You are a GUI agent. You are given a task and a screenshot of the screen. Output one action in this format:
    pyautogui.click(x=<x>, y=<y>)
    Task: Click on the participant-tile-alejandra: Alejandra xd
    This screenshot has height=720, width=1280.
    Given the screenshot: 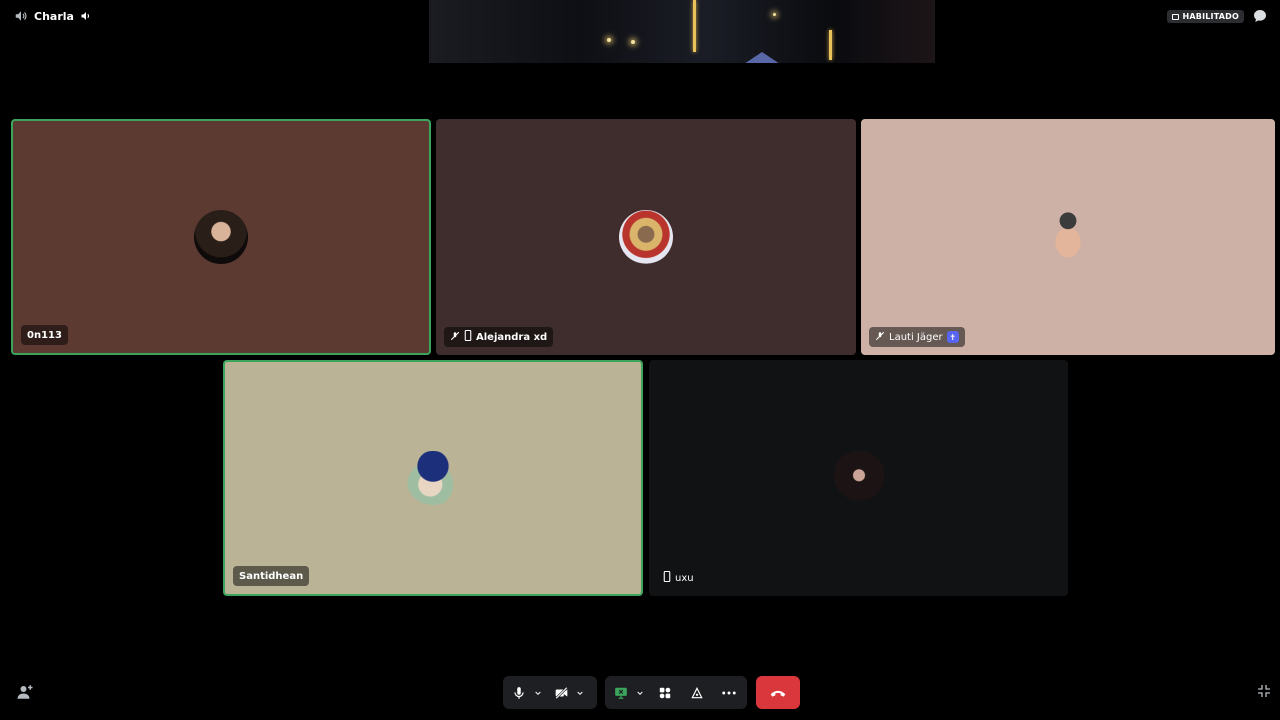 What is the action you would take?
    pyautogui.click(x=646, y=237)
    